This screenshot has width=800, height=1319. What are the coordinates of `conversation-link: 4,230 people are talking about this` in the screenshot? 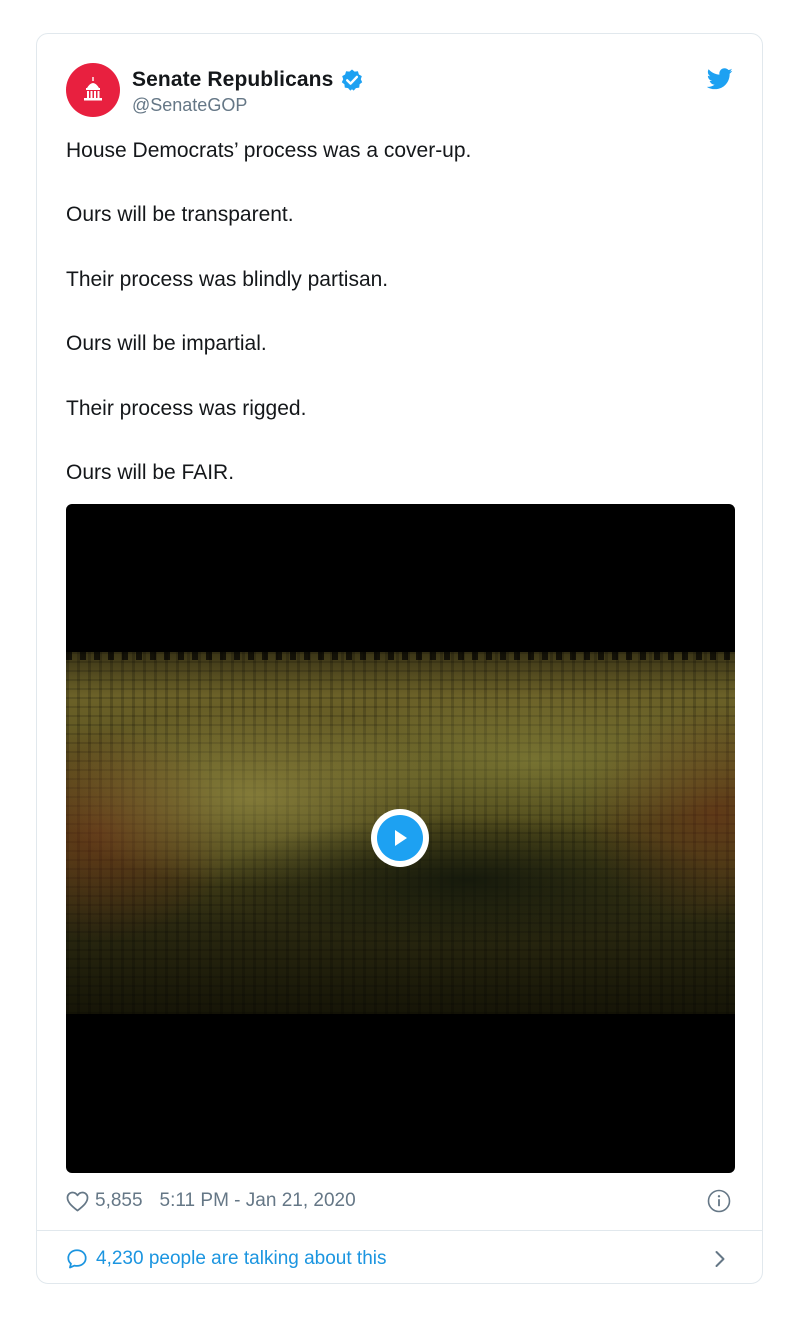 It's located at (400, 1259).